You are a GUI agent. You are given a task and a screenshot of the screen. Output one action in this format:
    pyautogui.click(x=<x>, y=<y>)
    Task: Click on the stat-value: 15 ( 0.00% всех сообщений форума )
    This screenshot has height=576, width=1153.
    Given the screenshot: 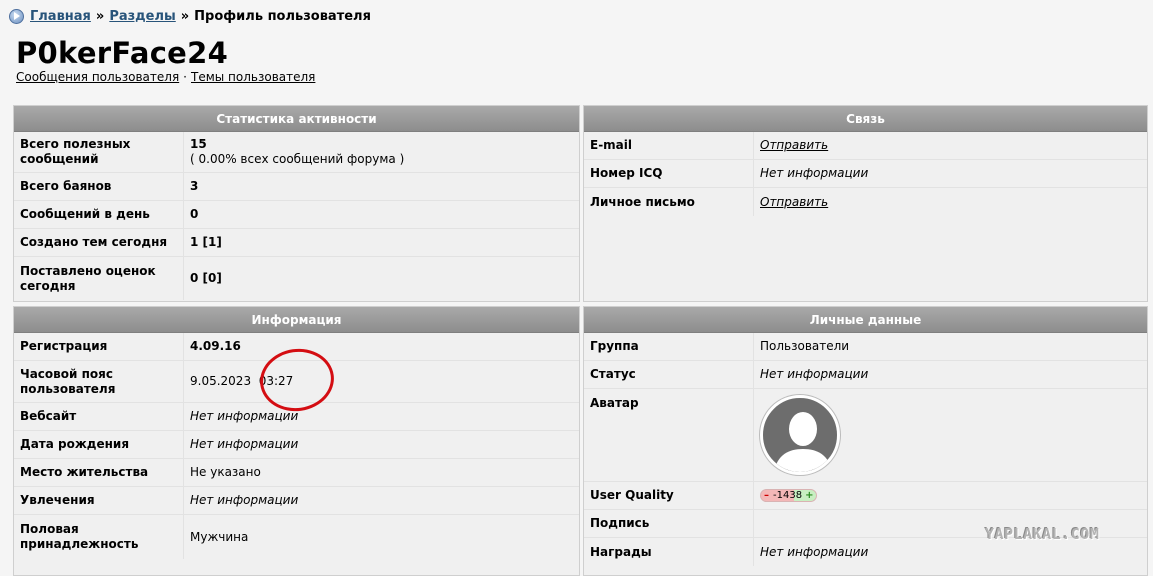 What is the action you would take?
    pyautogui.click(x=297, y=152)
    